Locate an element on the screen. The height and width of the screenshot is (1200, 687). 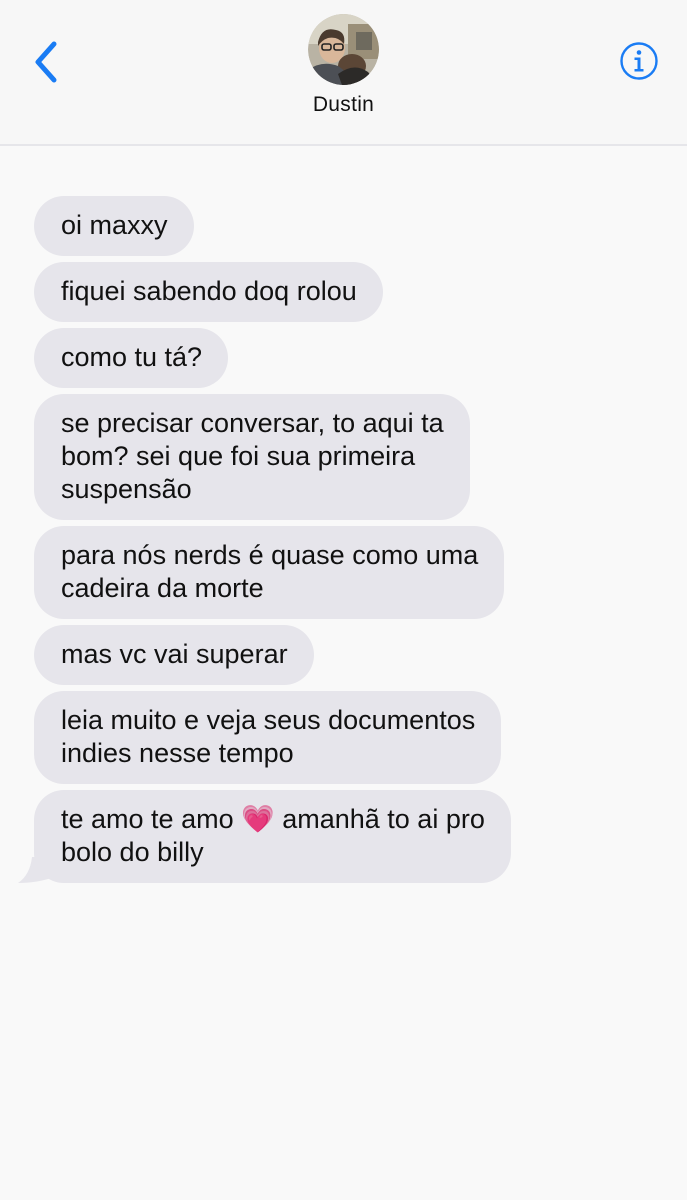
info-icon is located at coordinates (639, 61).